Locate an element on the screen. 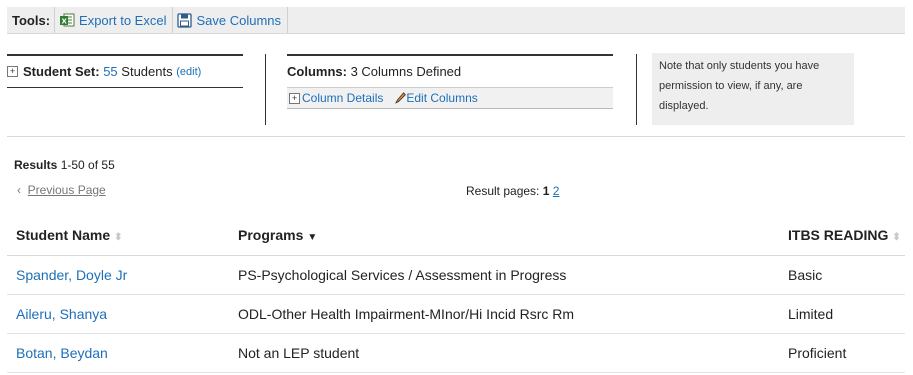 Image resolution: width=913 pixels, height=375 pixels. student-set-panel: + Student Set: 55 Students (edit) is located at coordinates (125, 71).